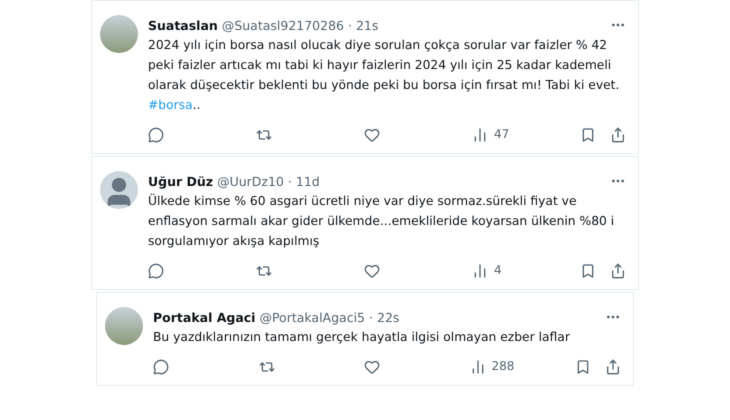 Image resolution: width=730 pixels, height=420 pixels. I want to click on user-handle: @UurDz10, so click(250, 181).